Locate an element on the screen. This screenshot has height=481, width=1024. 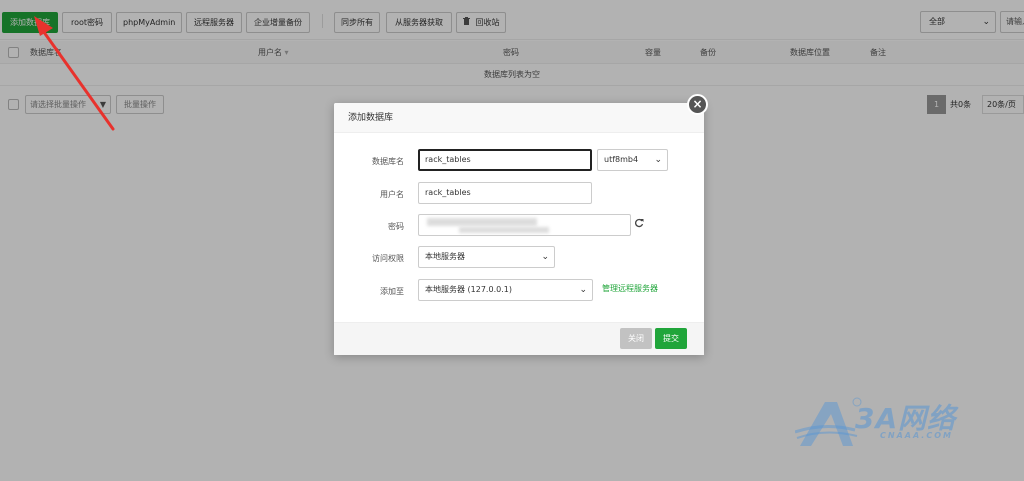
password-input is located at coordinates (524, 225).